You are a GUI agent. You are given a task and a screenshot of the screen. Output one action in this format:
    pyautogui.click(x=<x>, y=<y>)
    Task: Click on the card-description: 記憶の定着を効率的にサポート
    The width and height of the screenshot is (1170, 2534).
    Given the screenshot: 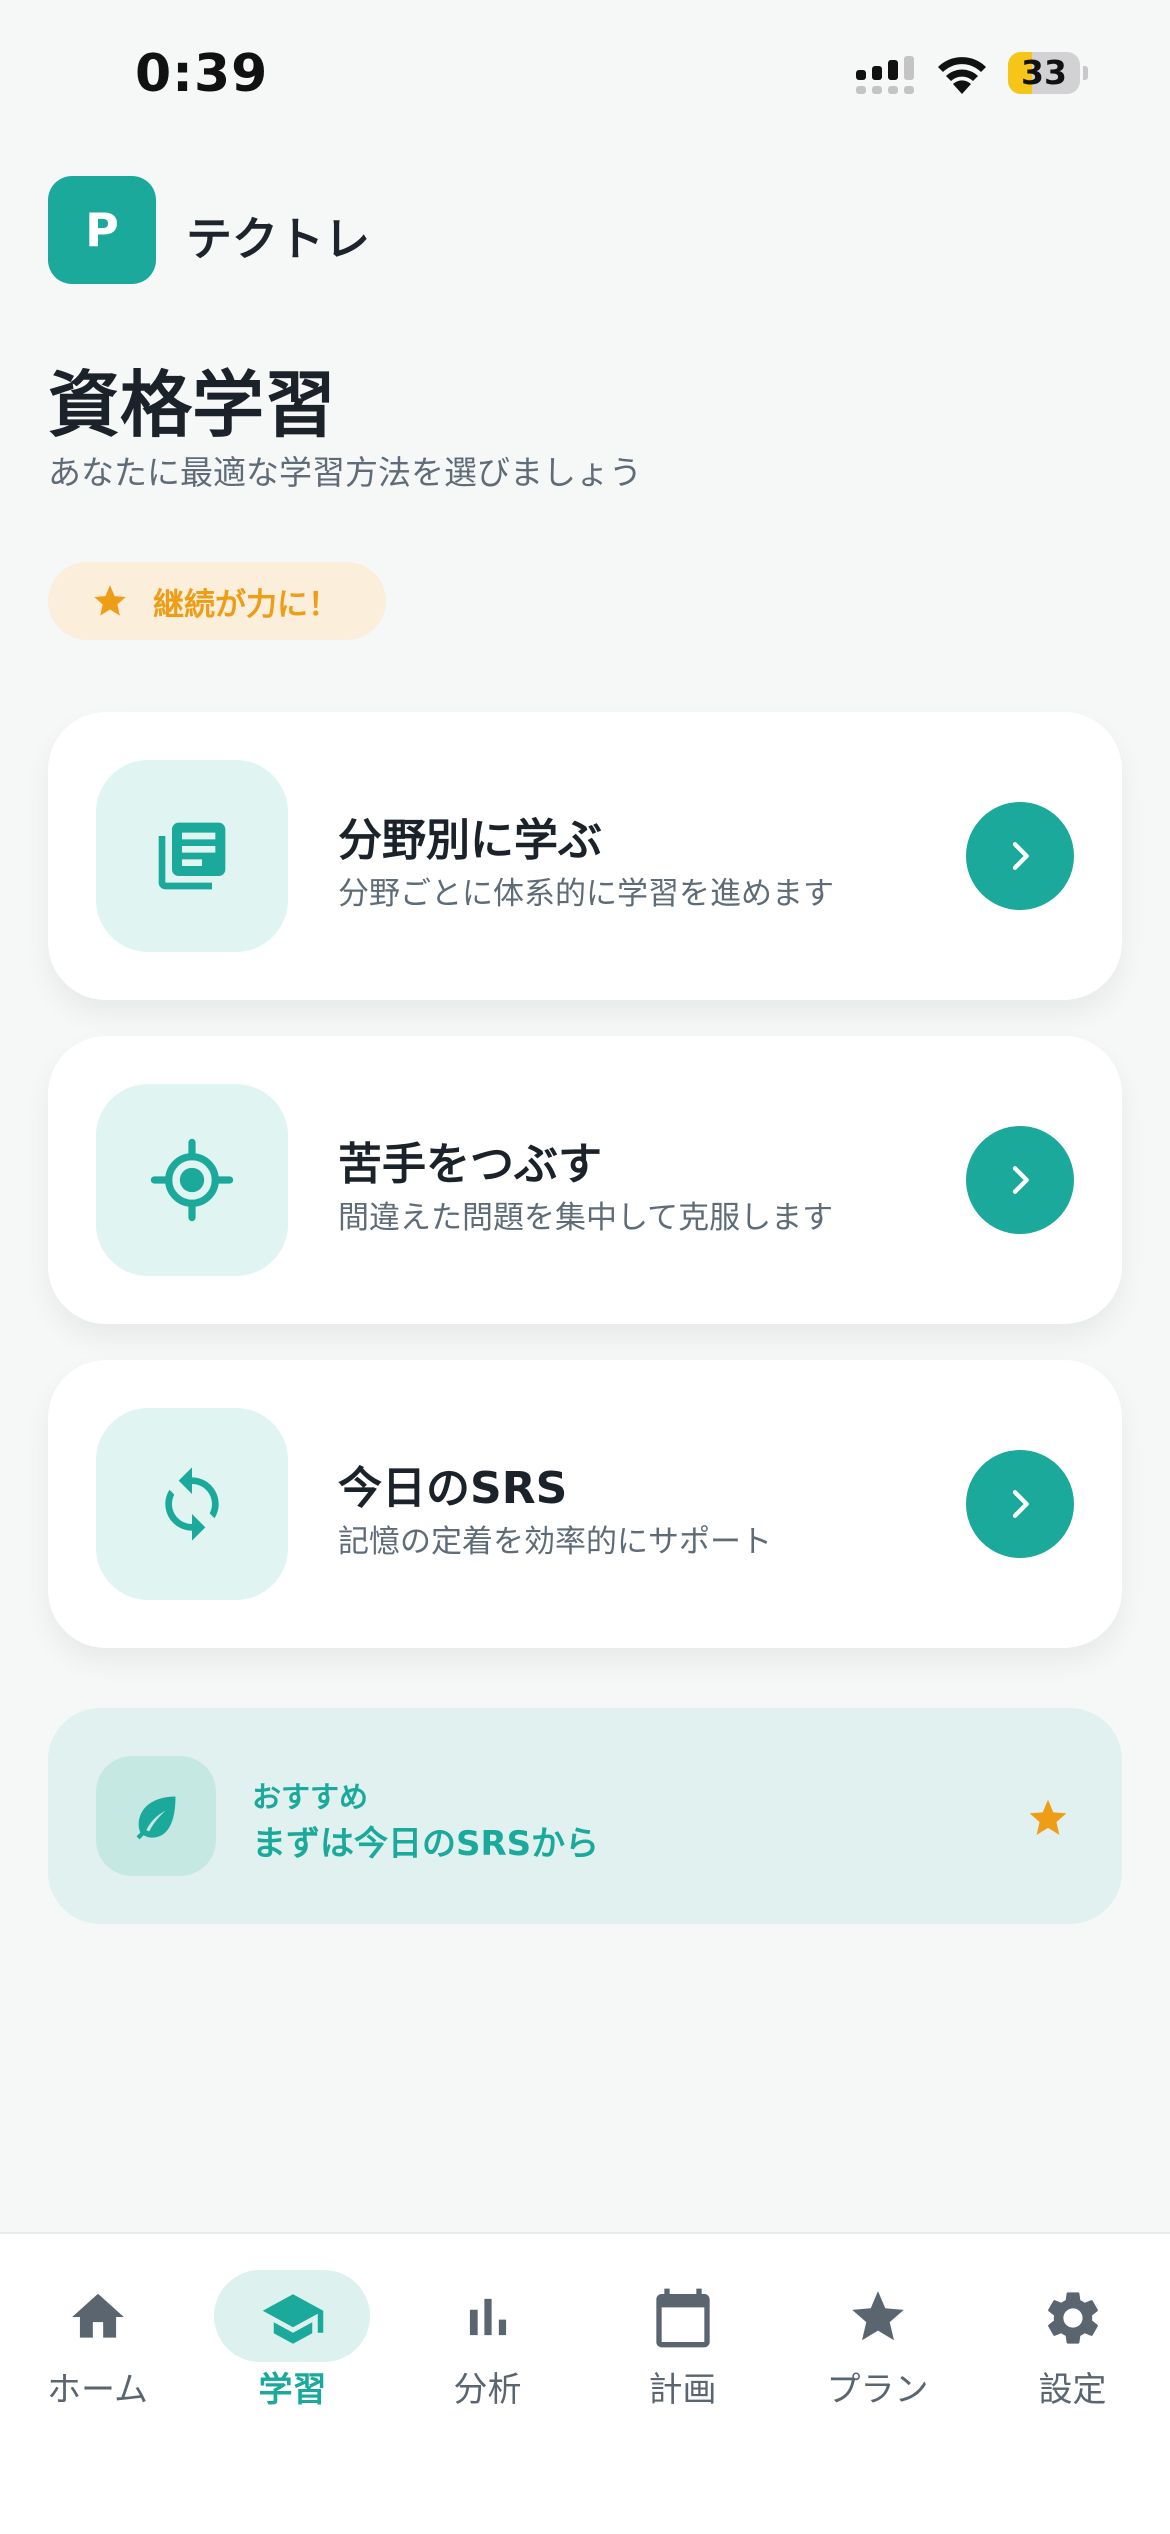 What is the action you would take?
    pyautogui.click(x=555, y=1542)
    